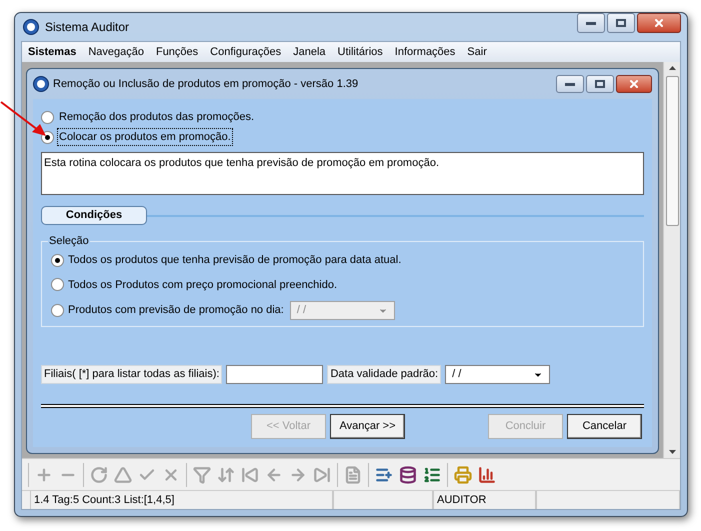  Describe the element at coordinates (425, 52) in the screenshot. I see `menu-item: Informações` at that location.